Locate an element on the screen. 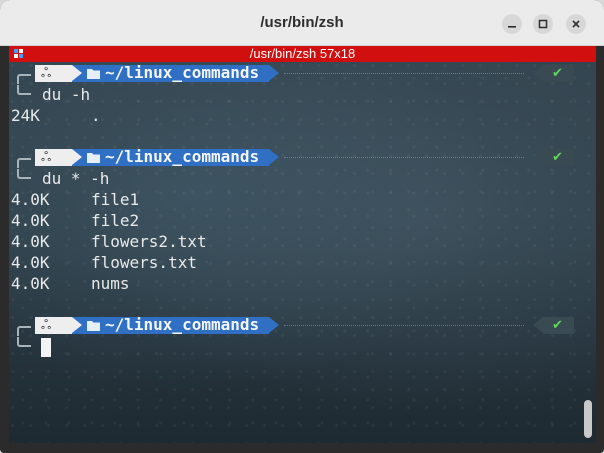  output-name: flowers.txt is located at coordinates (144, 262).